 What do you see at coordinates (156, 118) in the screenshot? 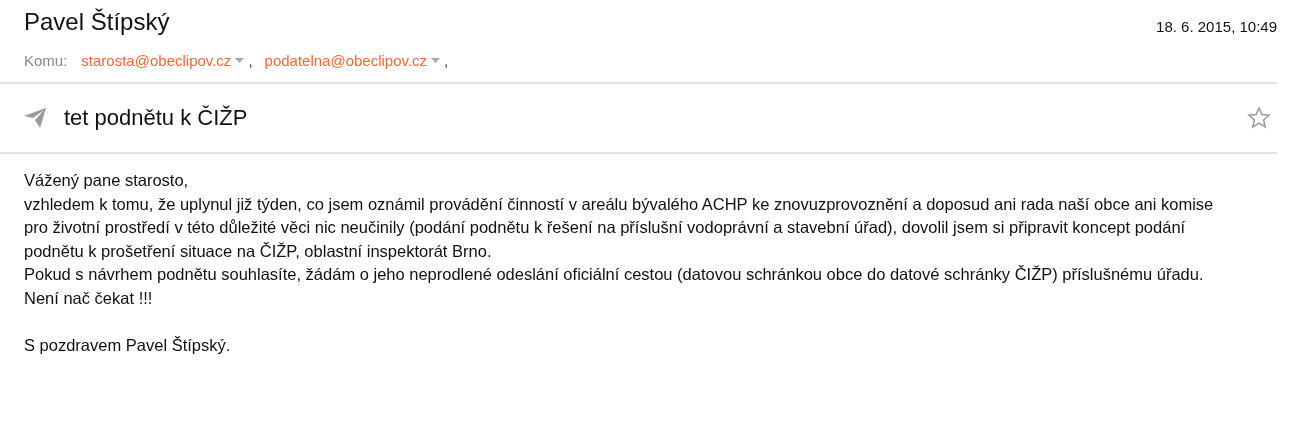
I see `email-subject: tet podnětu k ČIŽP` at bounding box center [156, 118].